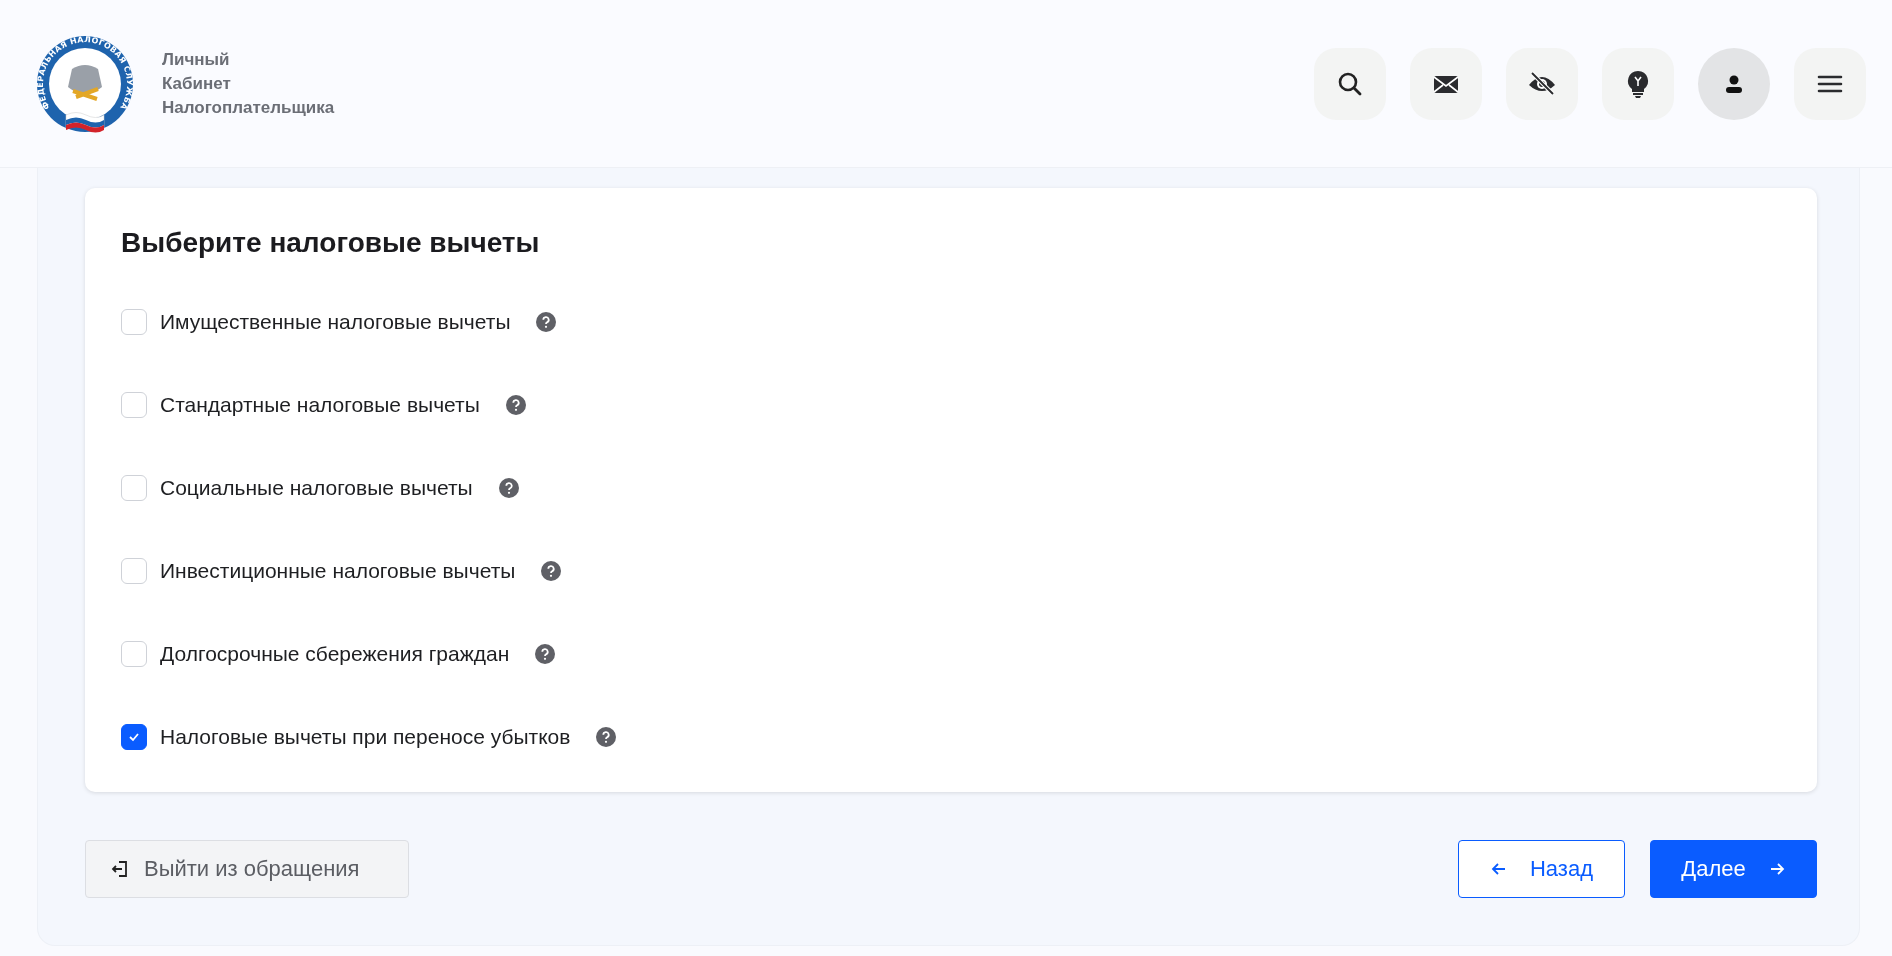 This screenshot has height=956, width=1892. I want to click on option-label: Долгосрочные сбережения граждан, so click(335, 653).